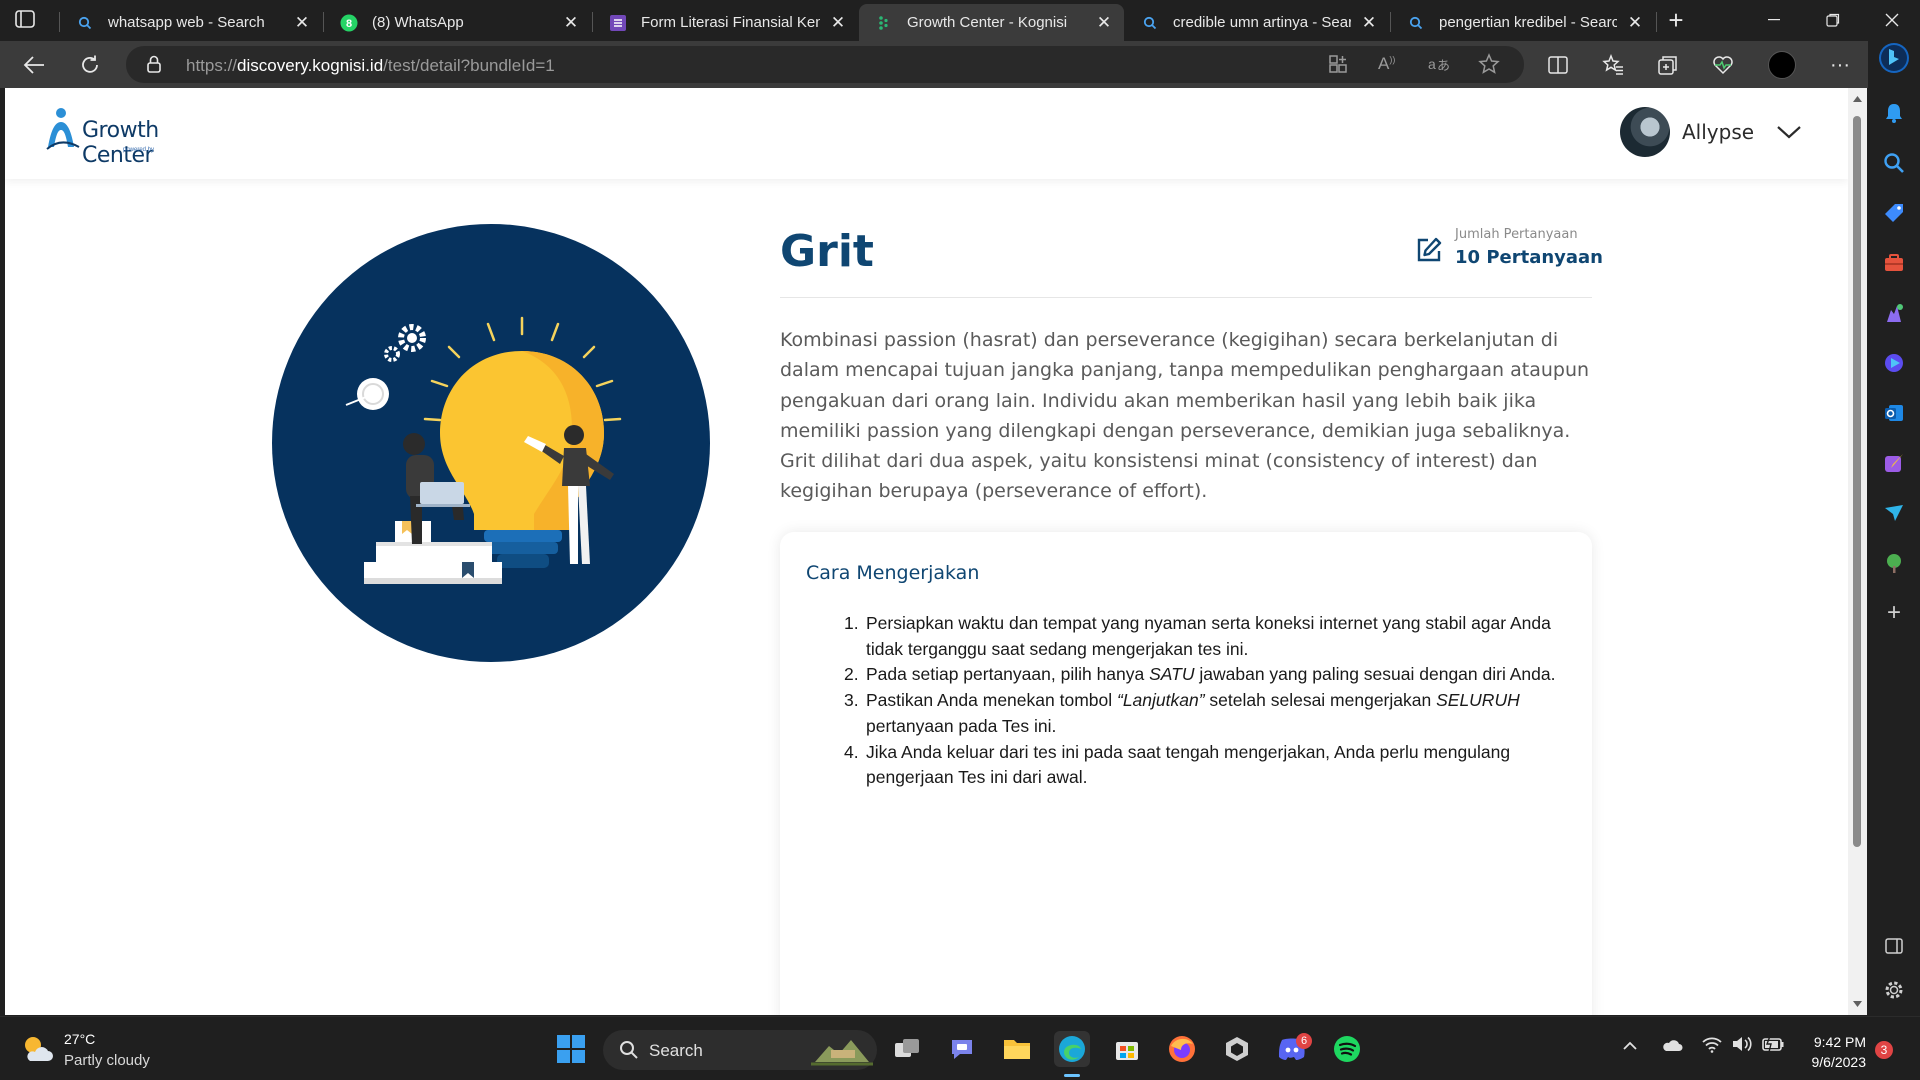  I want to click on question-count-label: Jumlah Pertanyaan, so click(1516, 234).